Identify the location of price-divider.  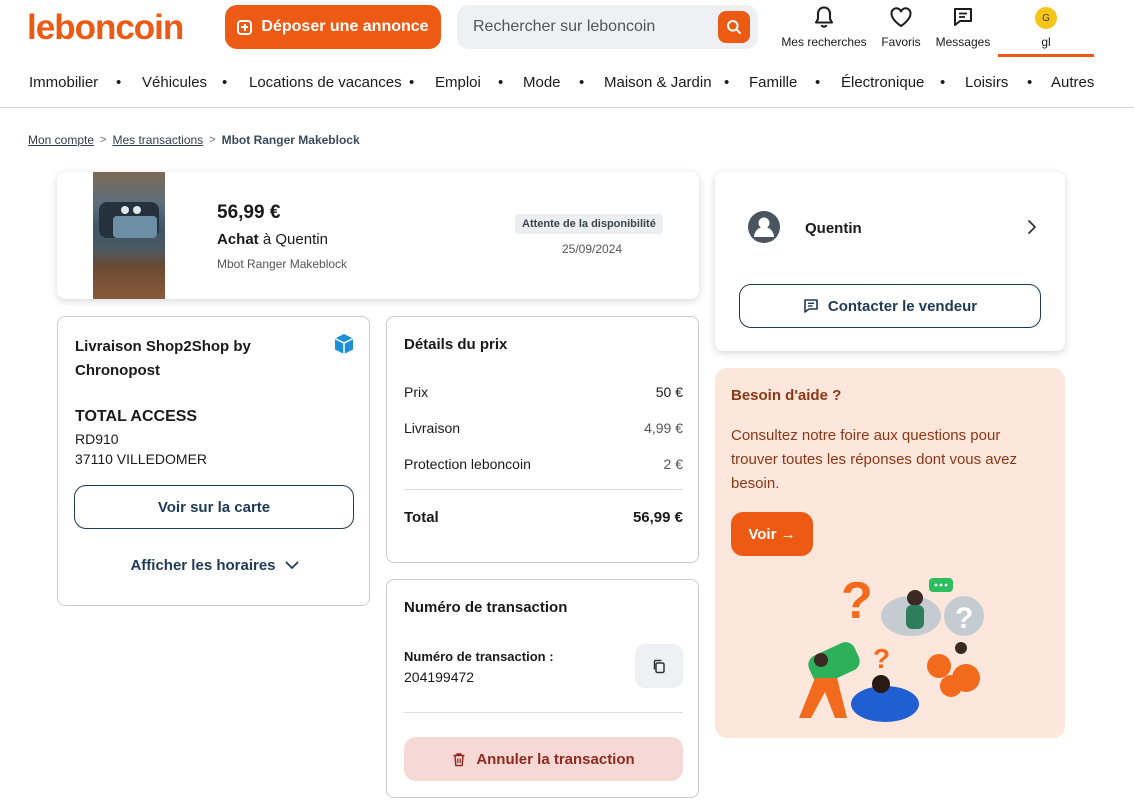
(543, 489).